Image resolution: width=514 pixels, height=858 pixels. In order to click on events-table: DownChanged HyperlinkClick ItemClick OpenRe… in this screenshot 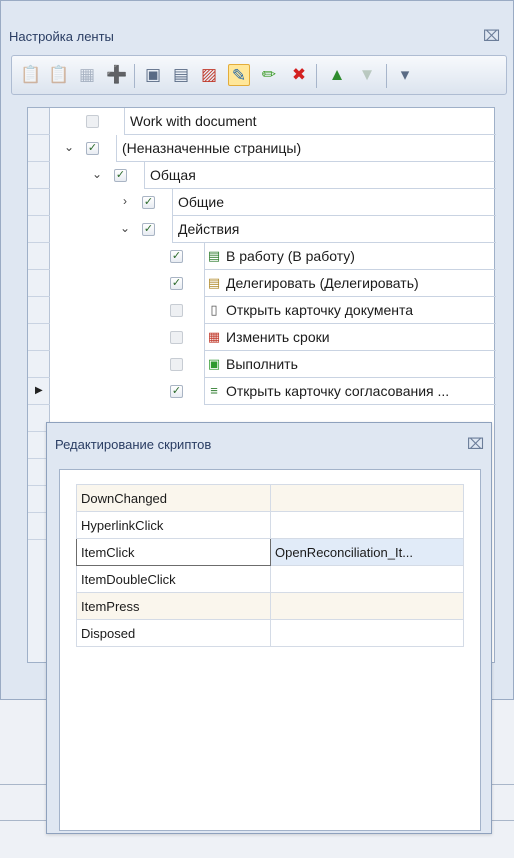, I will do `click(270, 565)`.